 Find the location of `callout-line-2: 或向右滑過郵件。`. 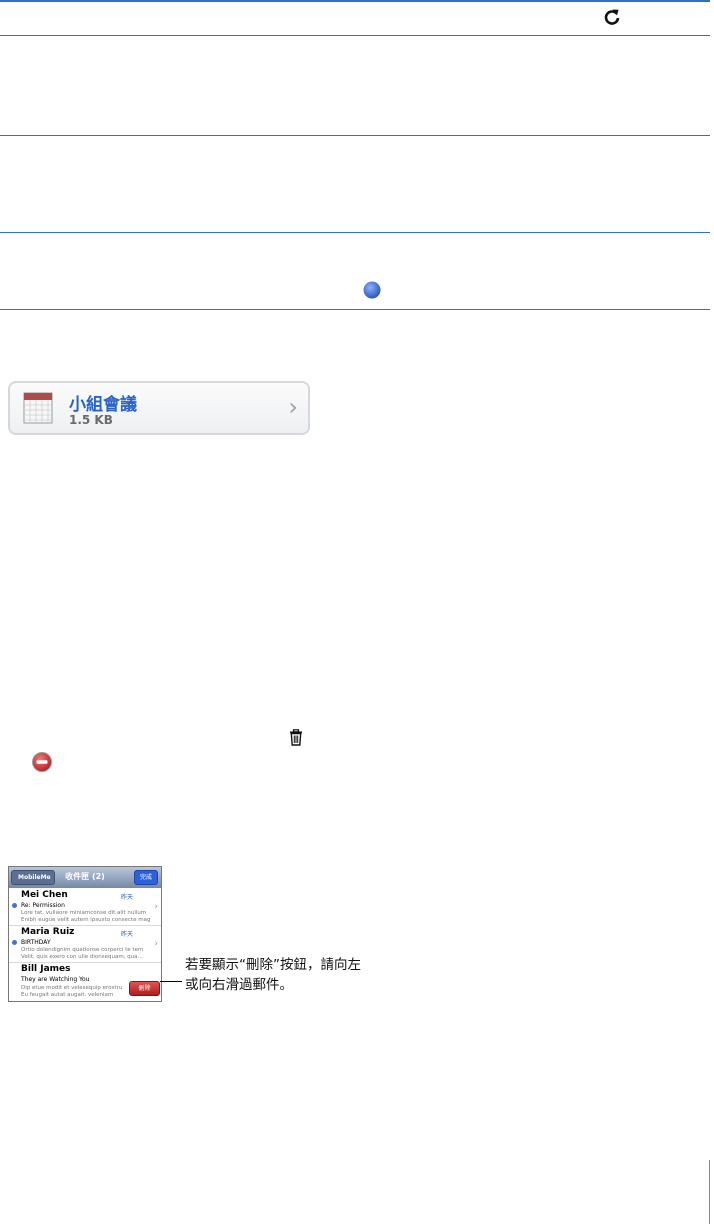

callout-line-2: 或向右滑過郵件。 is located at coordinates (239, 985).